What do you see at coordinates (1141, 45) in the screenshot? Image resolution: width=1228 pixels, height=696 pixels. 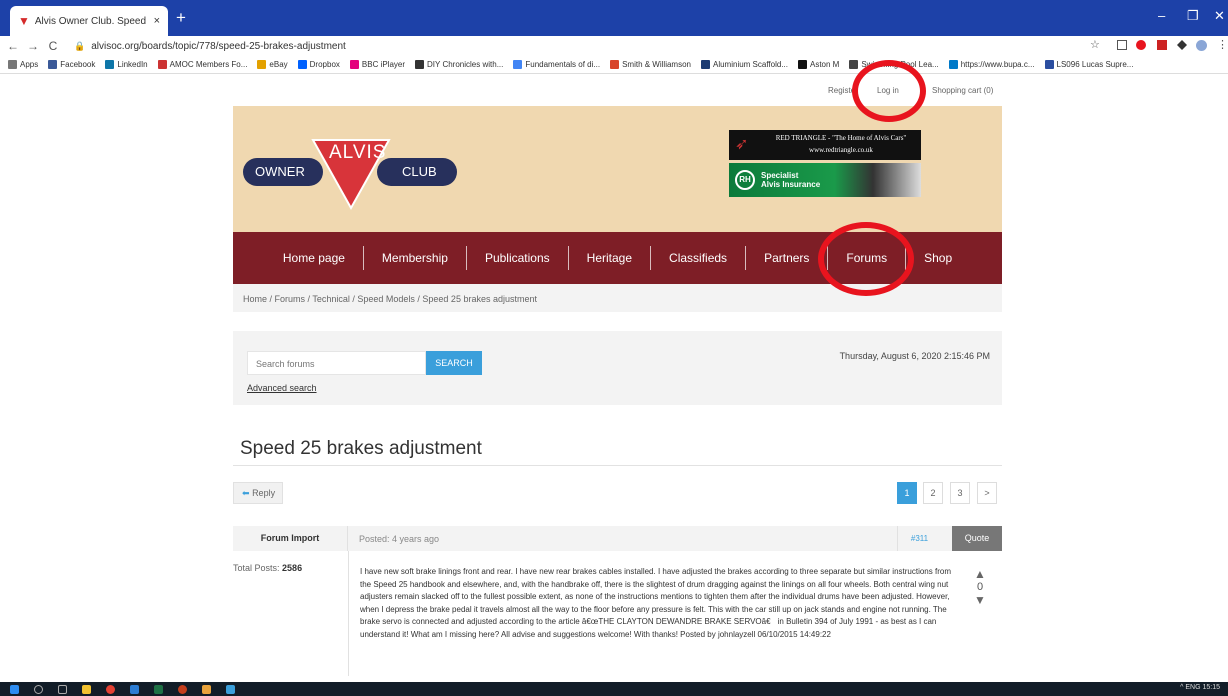 I see `opera-extension-icon` at bounding box center [1141, 45].